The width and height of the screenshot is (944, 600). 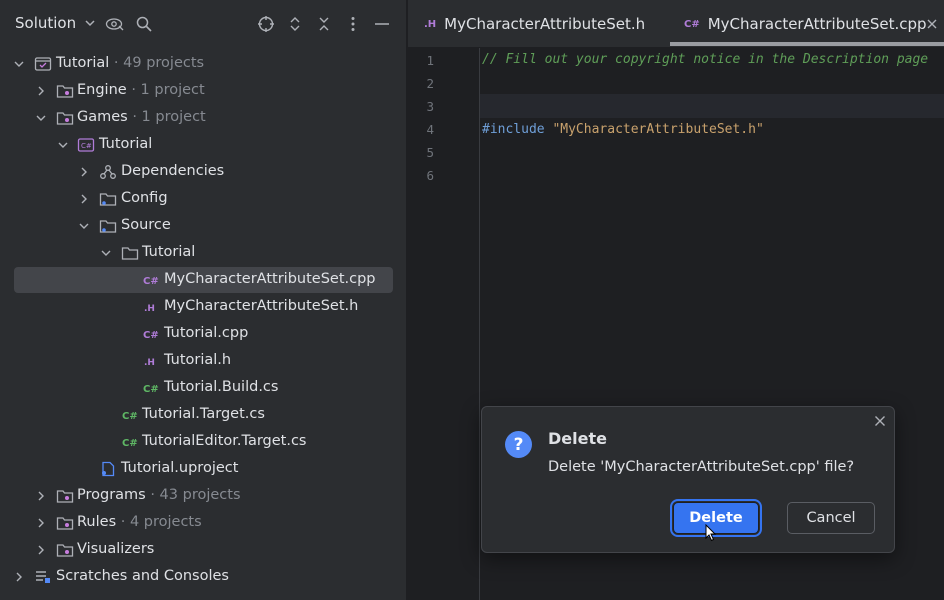 I want to click on tree-item-programs: Programs · 43 projects, so click(x=203, y=496).